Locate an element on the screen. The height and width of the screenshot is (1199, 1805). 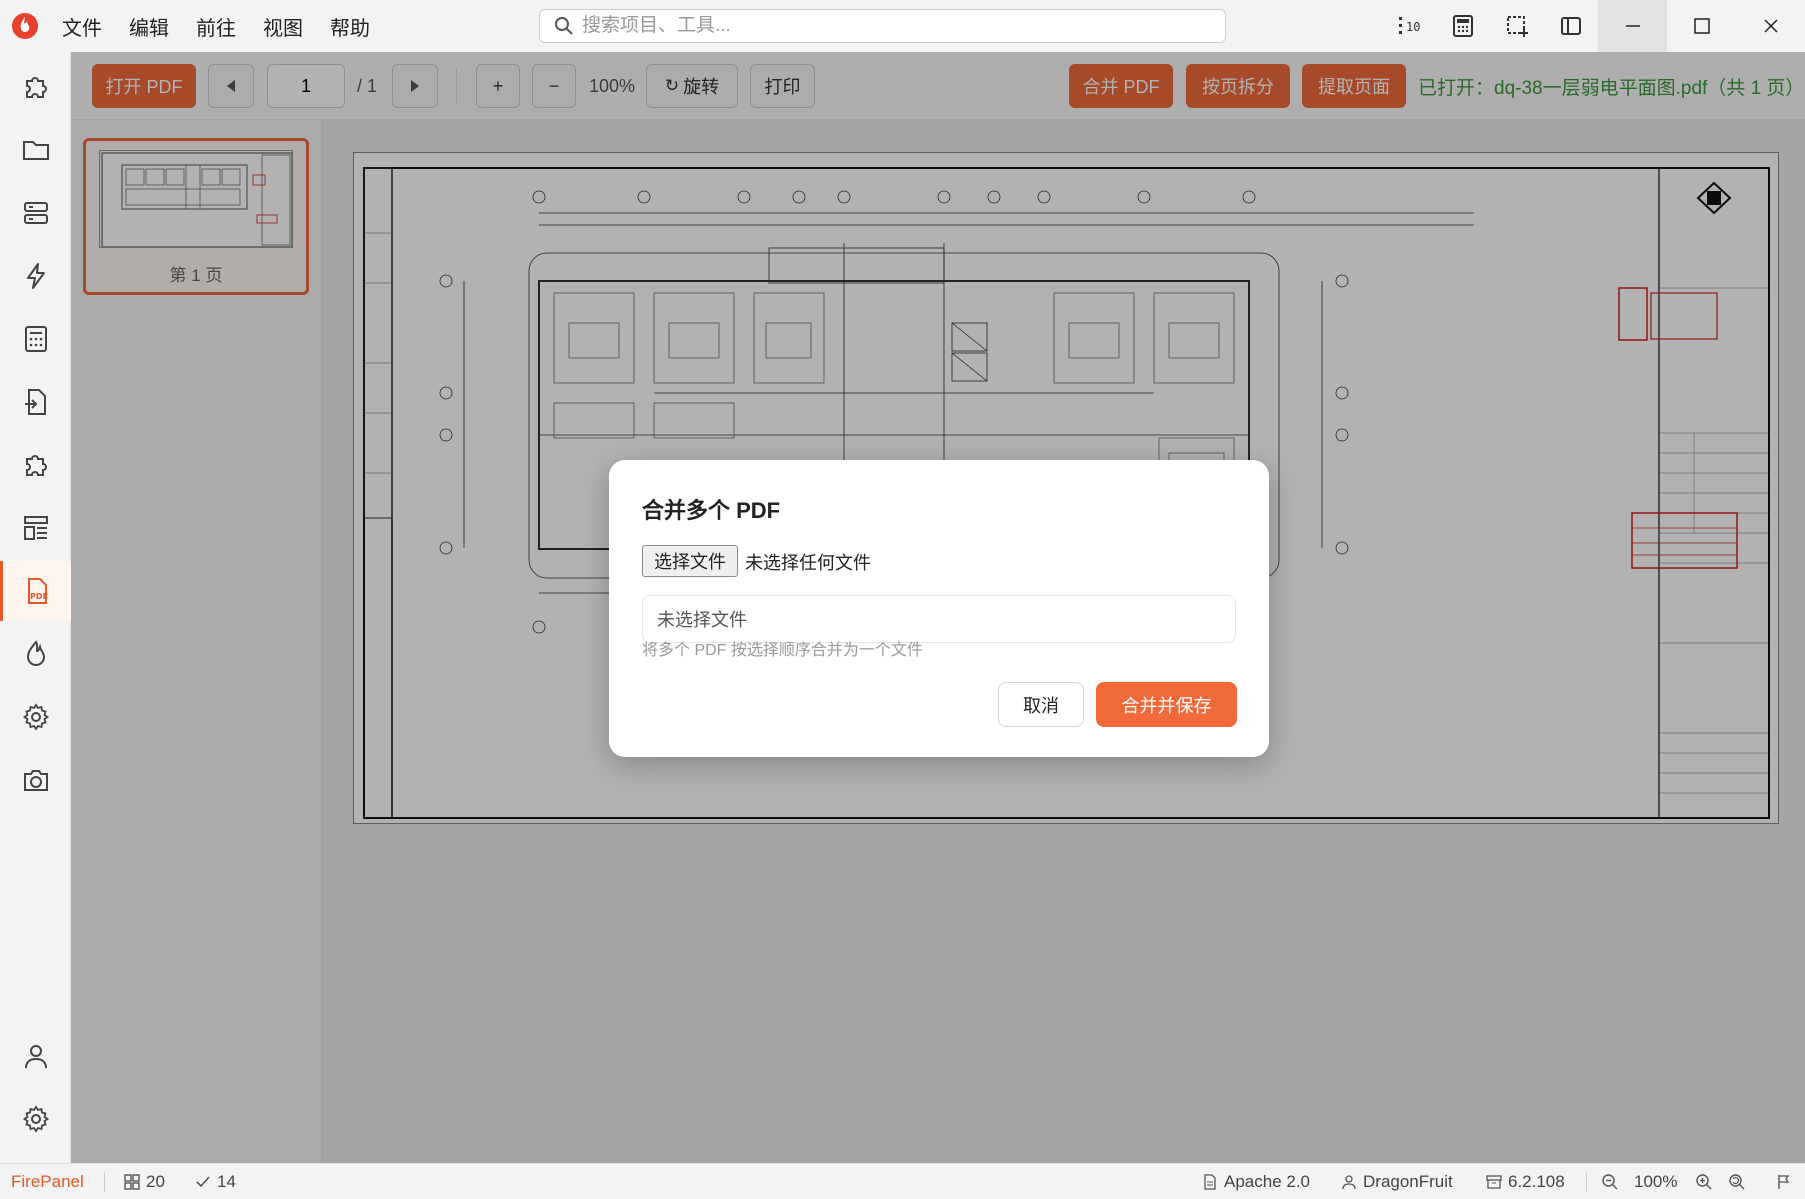
title-actions: 10 is located at coordinates (1593, 26).